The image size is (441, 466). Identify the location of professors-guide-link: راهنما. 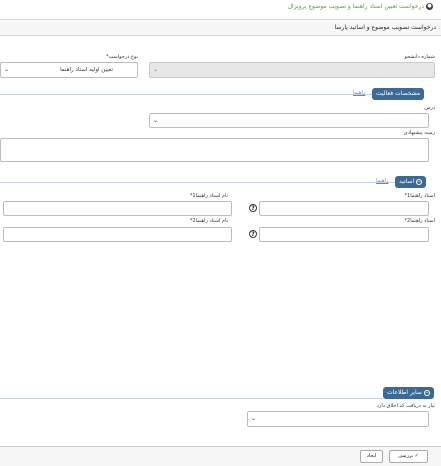
(382, 181).